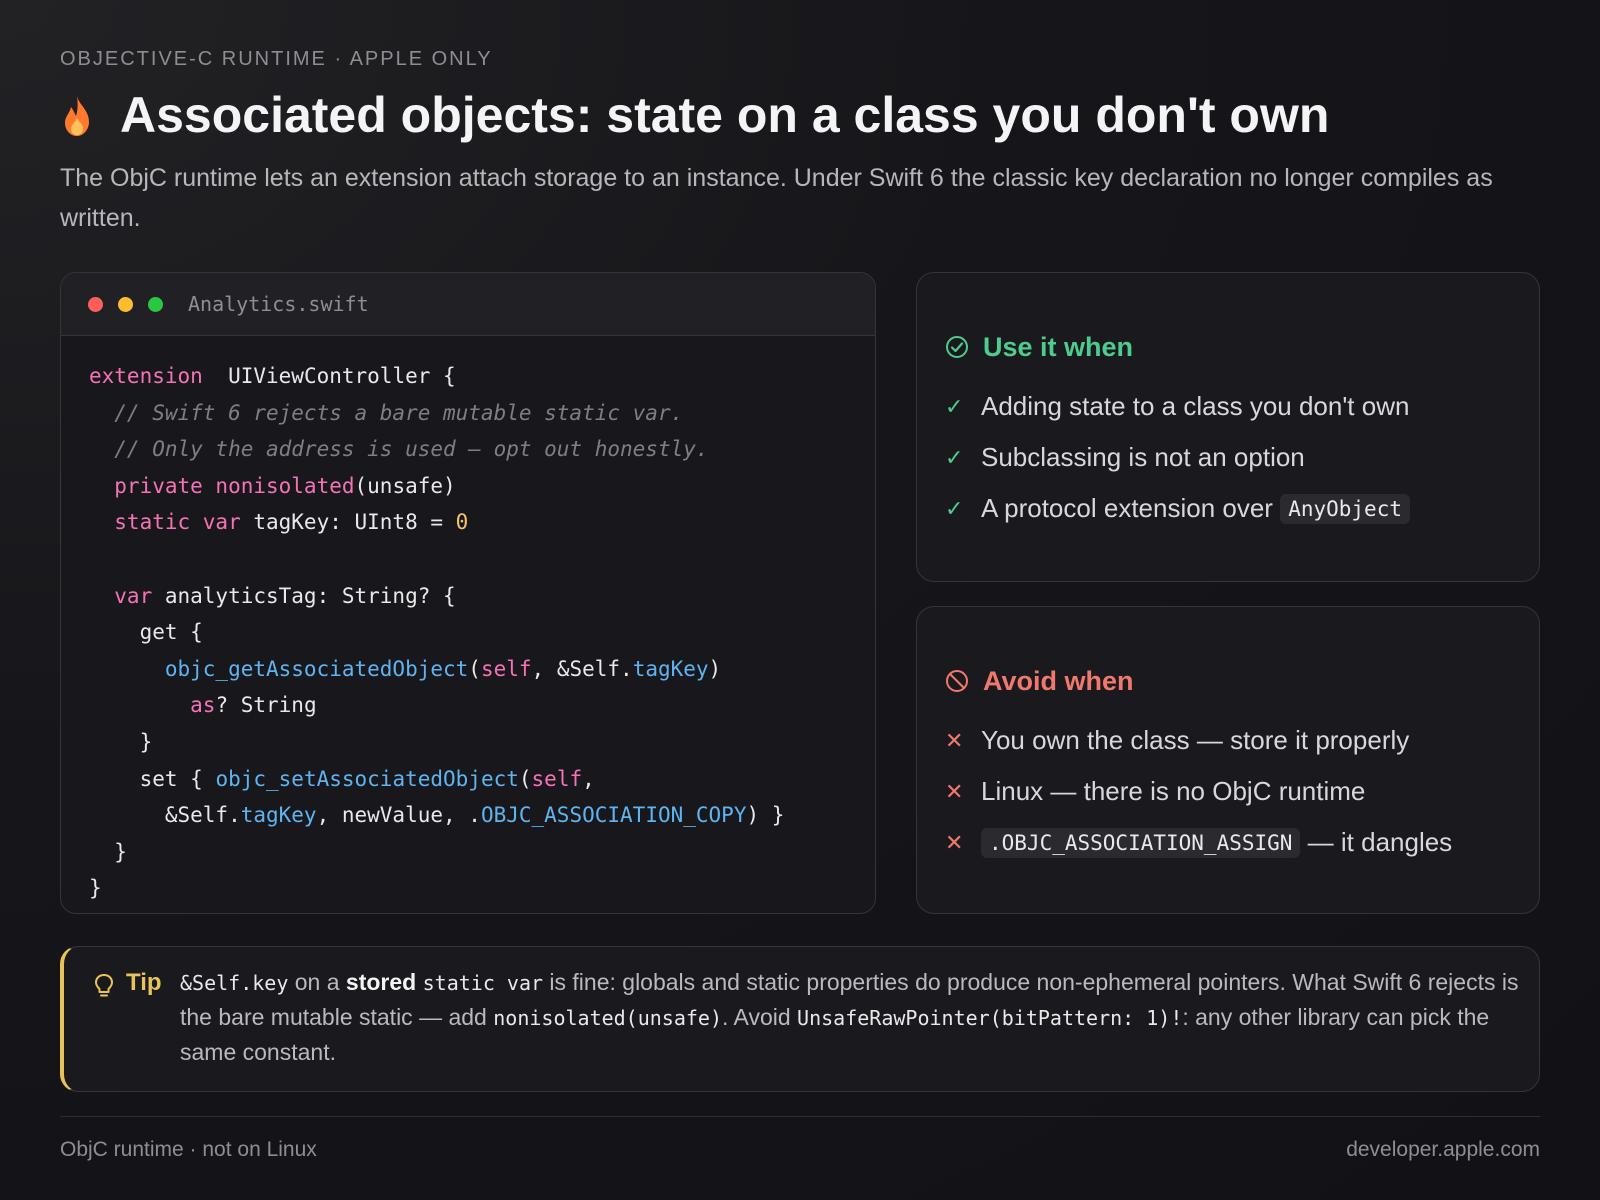  What do you see at coordinates (715, 668) in the screenshot?
I see `code-token: )` at bounding box center [715, 668].